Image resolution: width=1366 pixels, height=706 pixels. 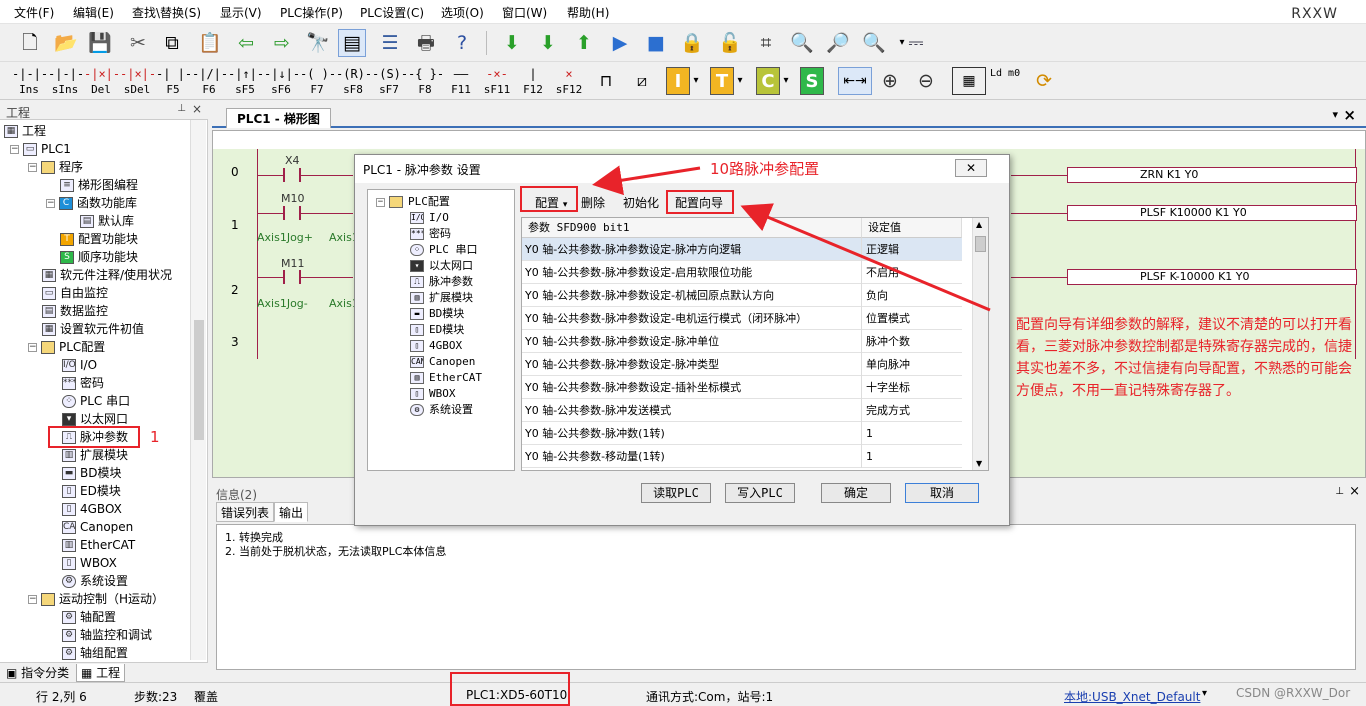 I want to click on tab-error-list: 错误列表, so click(x=245, y=512).